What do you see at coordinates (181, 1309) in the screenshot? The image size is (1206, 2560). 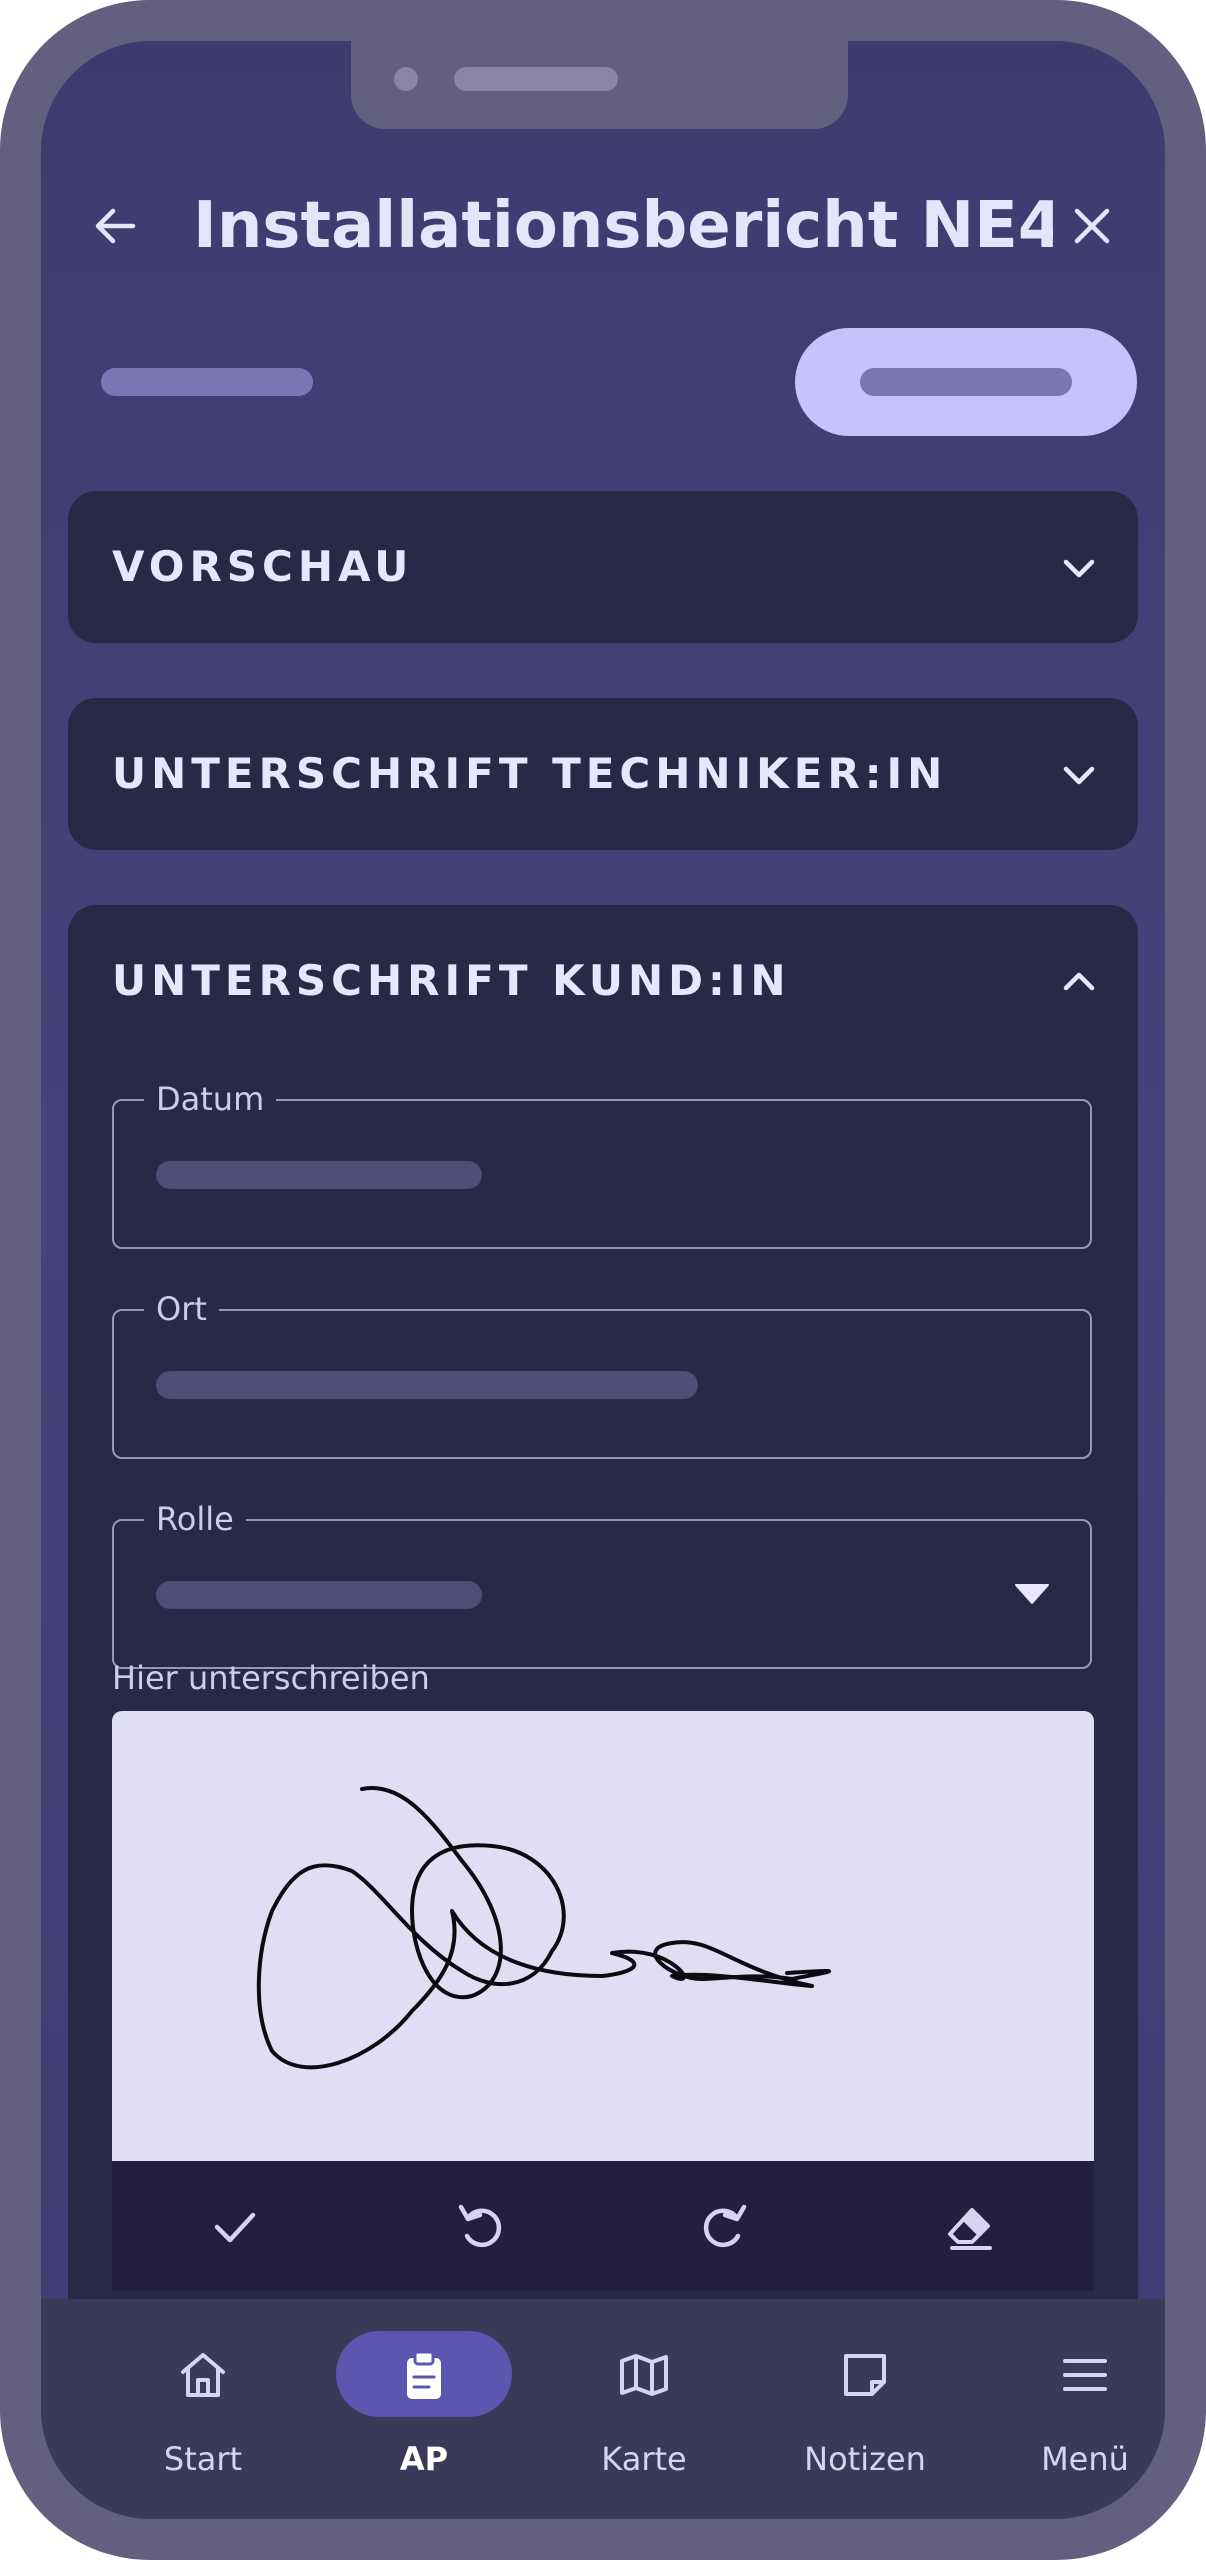 I see `place-field-label: Ort` at bounding box center [181, 1309].